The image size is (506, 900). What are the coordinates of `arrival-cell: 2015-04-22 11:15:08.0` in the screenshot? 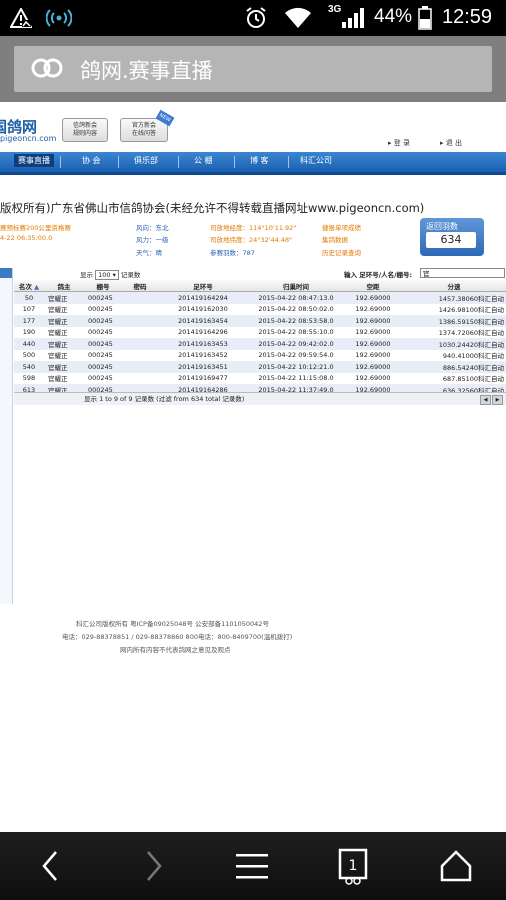 It's located at (296, 378).